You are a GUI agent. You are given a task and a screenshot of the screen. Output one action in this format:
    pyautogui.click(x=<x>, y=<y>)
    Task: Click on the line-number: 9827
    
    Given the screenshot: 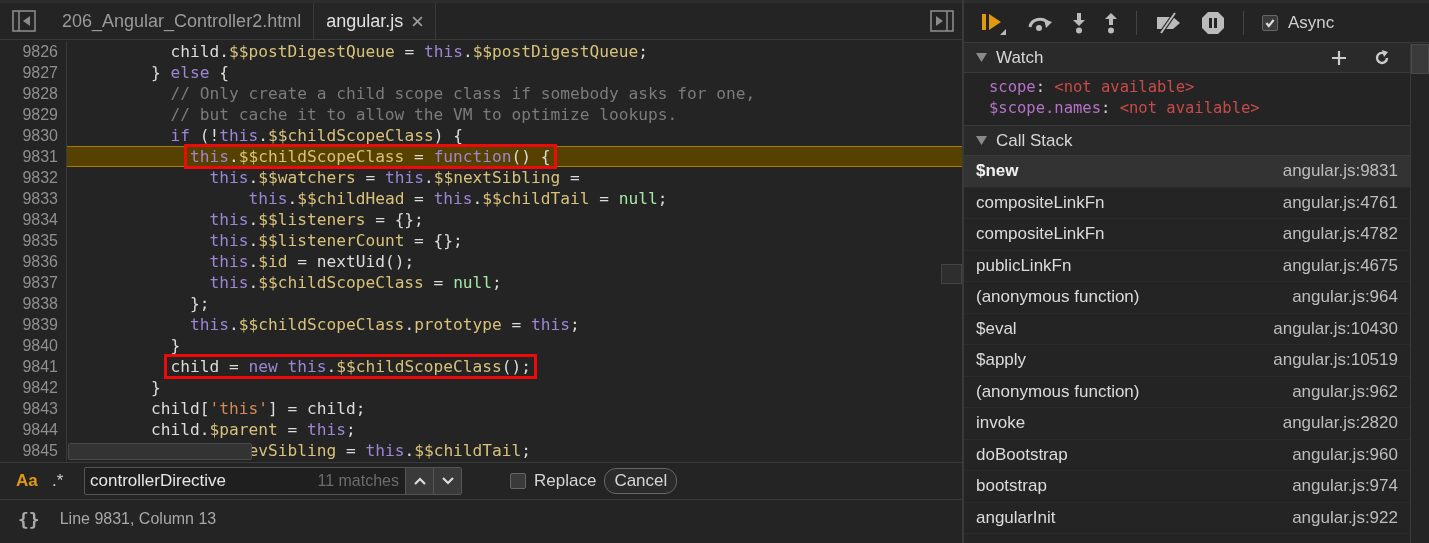 What is the action you would take?
    pyautogui.click(x=33, y=72)
    